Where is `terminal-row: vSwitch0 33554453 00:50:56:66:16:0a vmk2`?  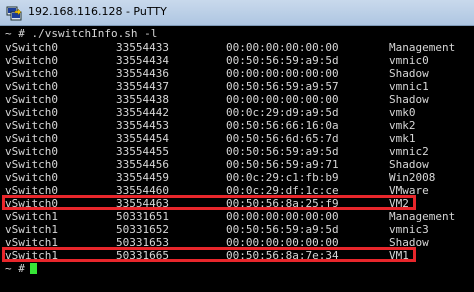 terminal-row: vSwitch0 33554453 00:50:56:66:16:0a vmk2 is located at coordinates (237, 125).